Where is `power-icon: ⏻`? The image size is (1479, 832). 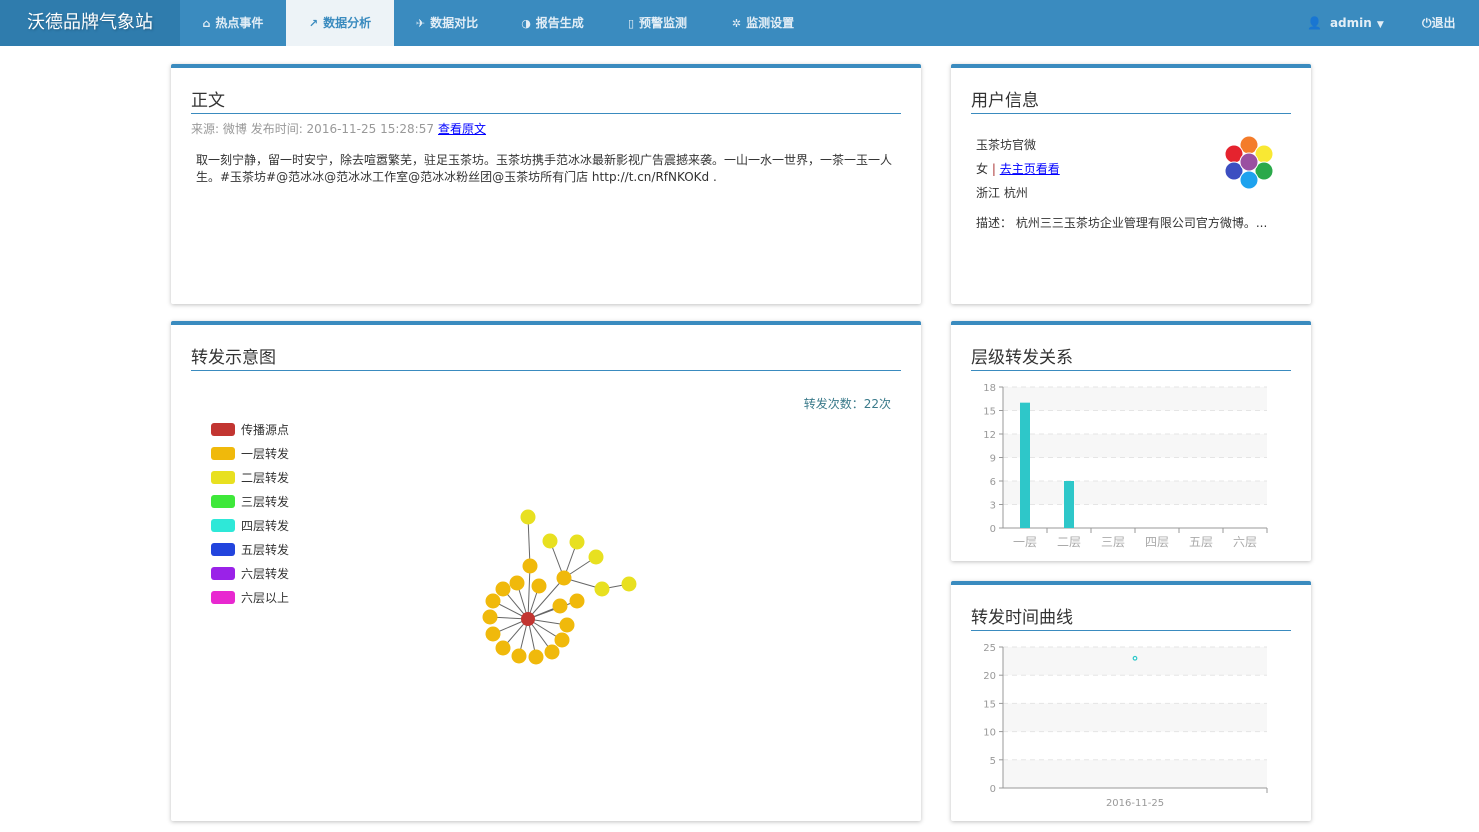
power-icon: ⏻ is located at coordinates (1427, 23).